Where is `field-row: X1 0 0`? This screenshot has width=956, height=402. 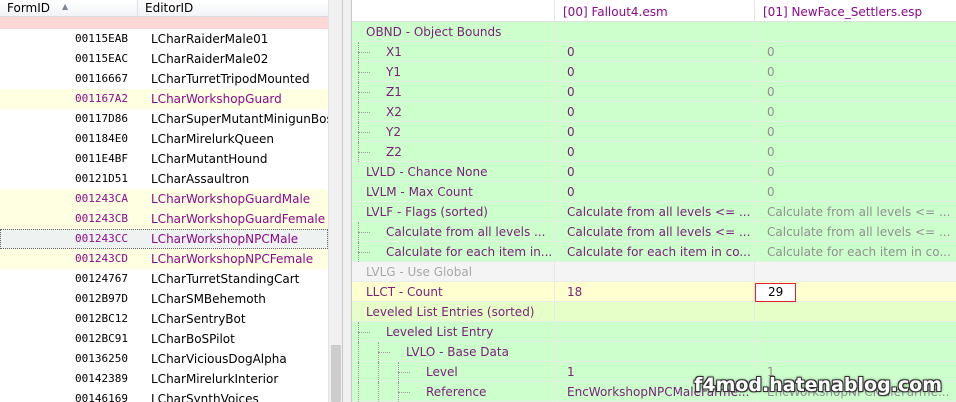
field-row: X1 0 0 is located at coordinates (654, 52).